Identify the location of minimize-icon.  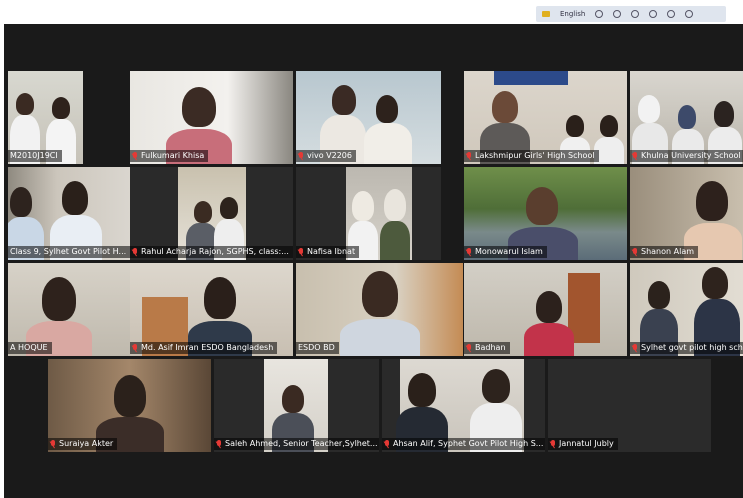
(599, 14).